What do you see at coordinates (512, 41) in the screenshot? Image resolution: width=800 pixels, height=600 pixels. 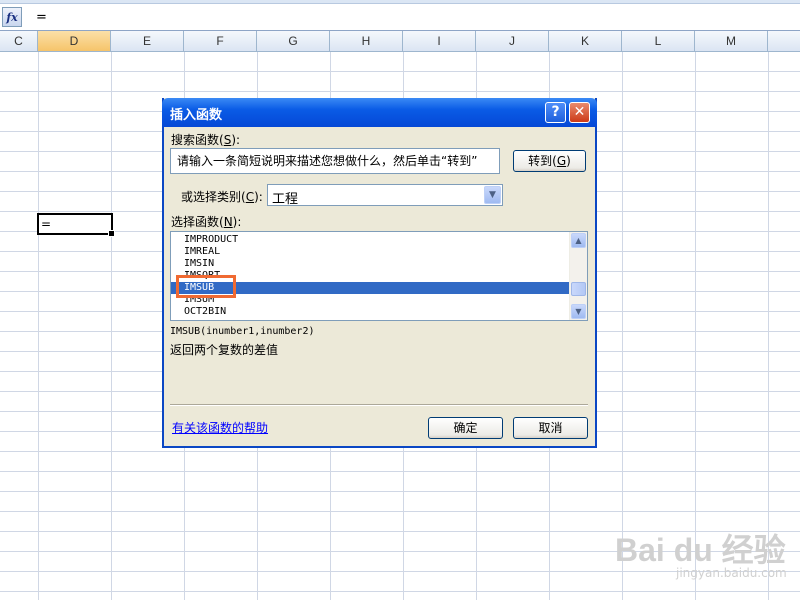 I see `column-header-j: J` at bounding box center [512, 41].